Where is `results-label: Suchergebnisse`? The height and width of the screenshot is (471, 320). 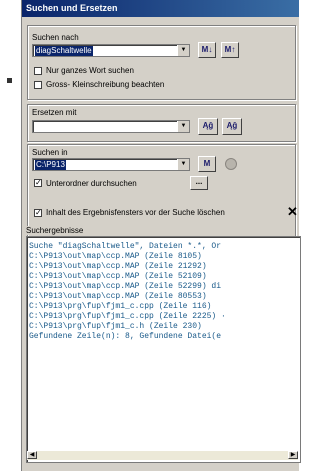
results-label: Suchergebnisse is located at coordinates (55, 230).